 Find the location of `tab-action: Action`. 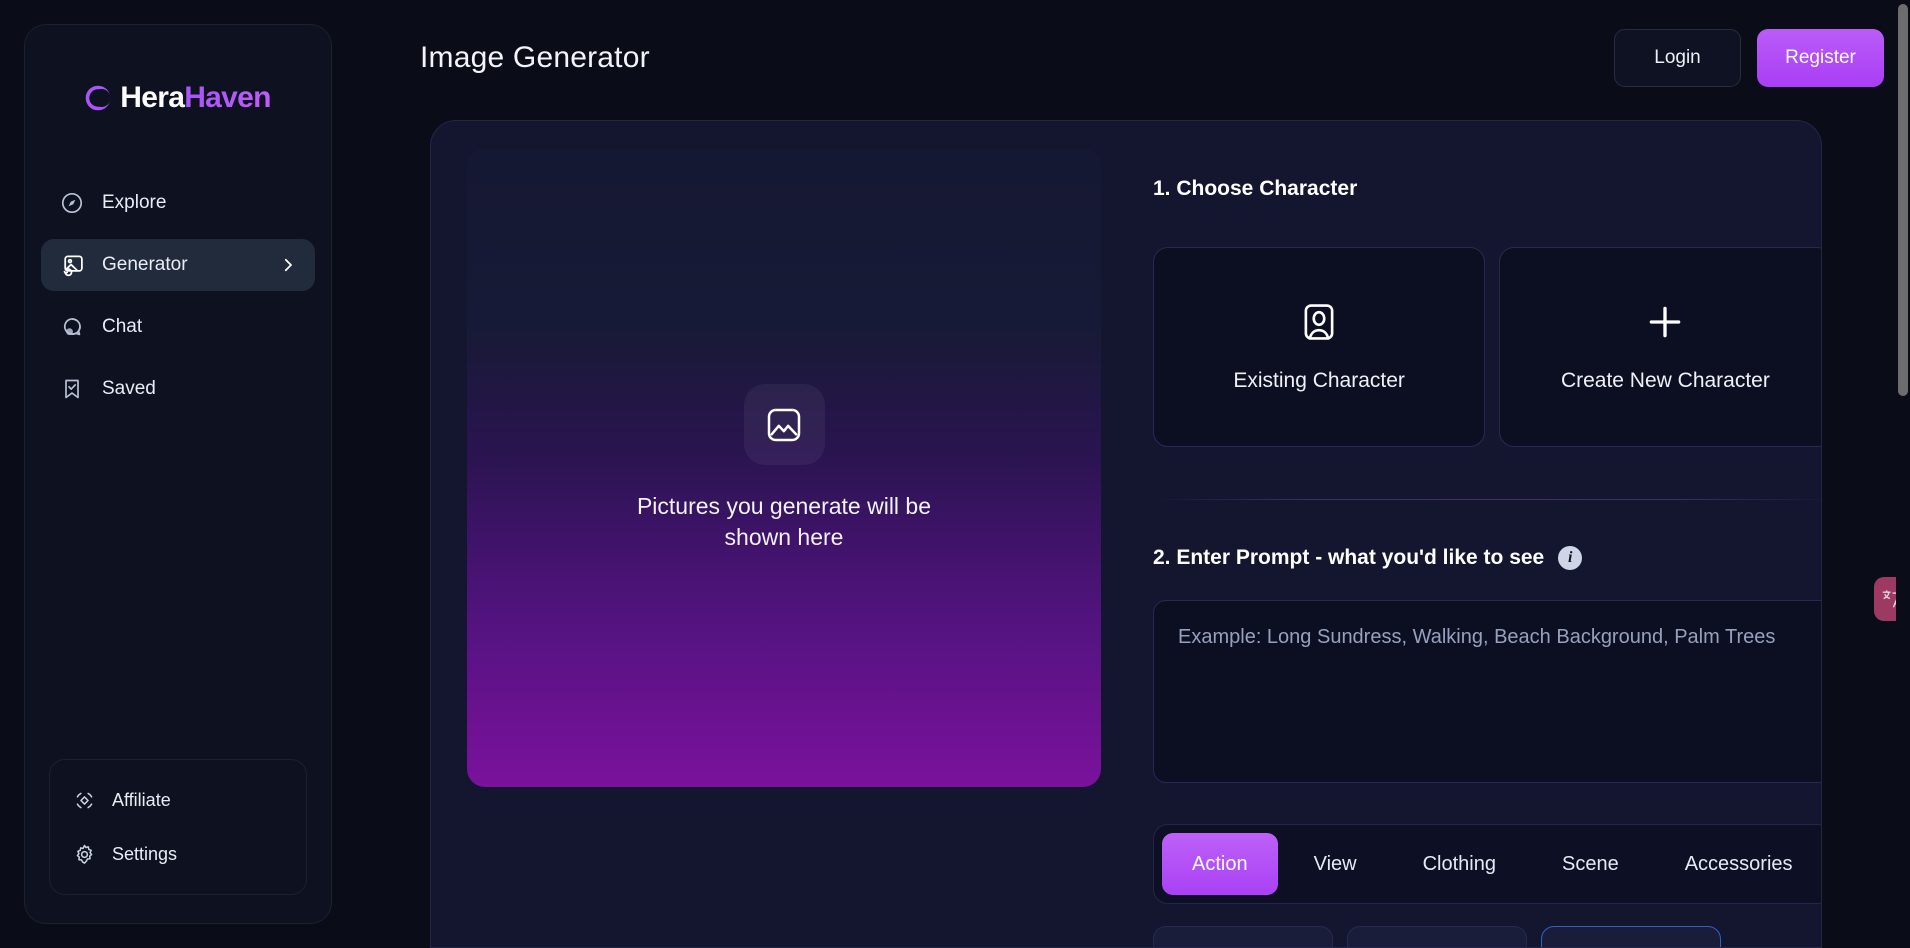

tab-action: Action is located at coordinates (1220, 864).